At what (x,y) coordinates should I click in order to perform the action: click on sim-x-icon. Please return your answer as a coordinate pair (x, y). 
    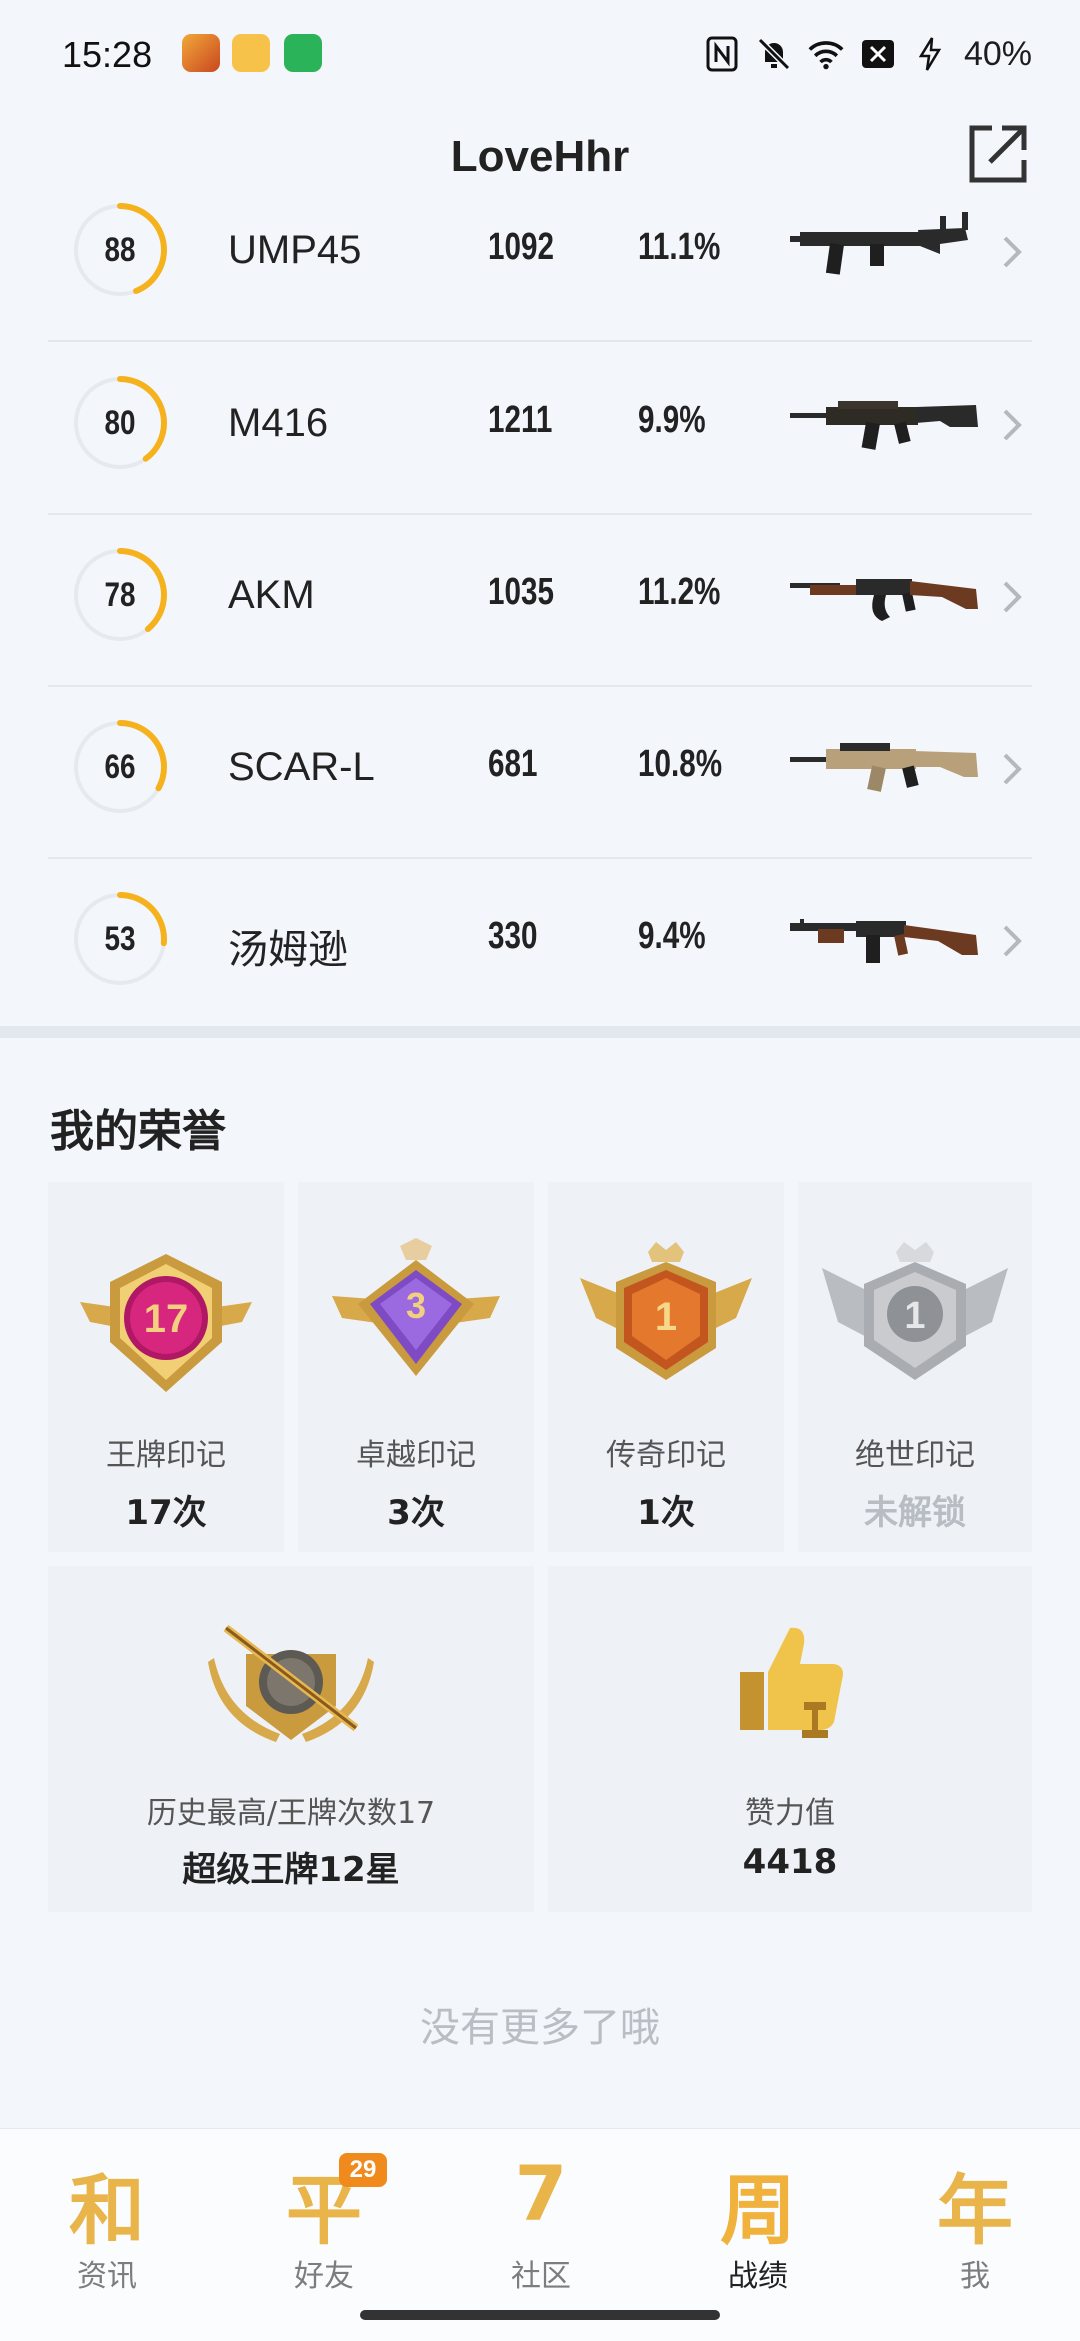
    Looking at the image, I should click on (878, 54).